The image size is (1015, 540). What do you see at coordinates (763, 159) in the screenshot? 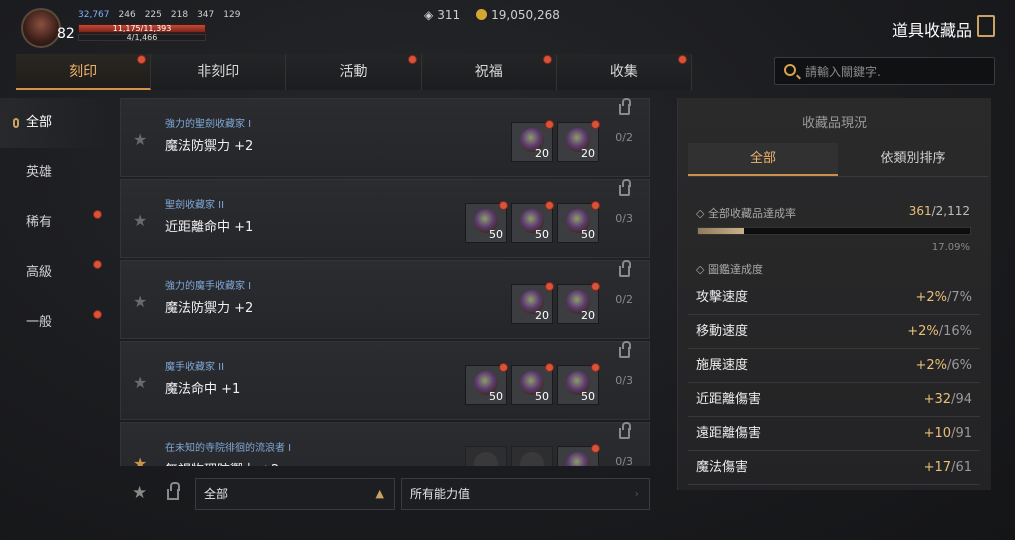
I see `panel-tab-all: 全部` at bounding box center [763, 159].